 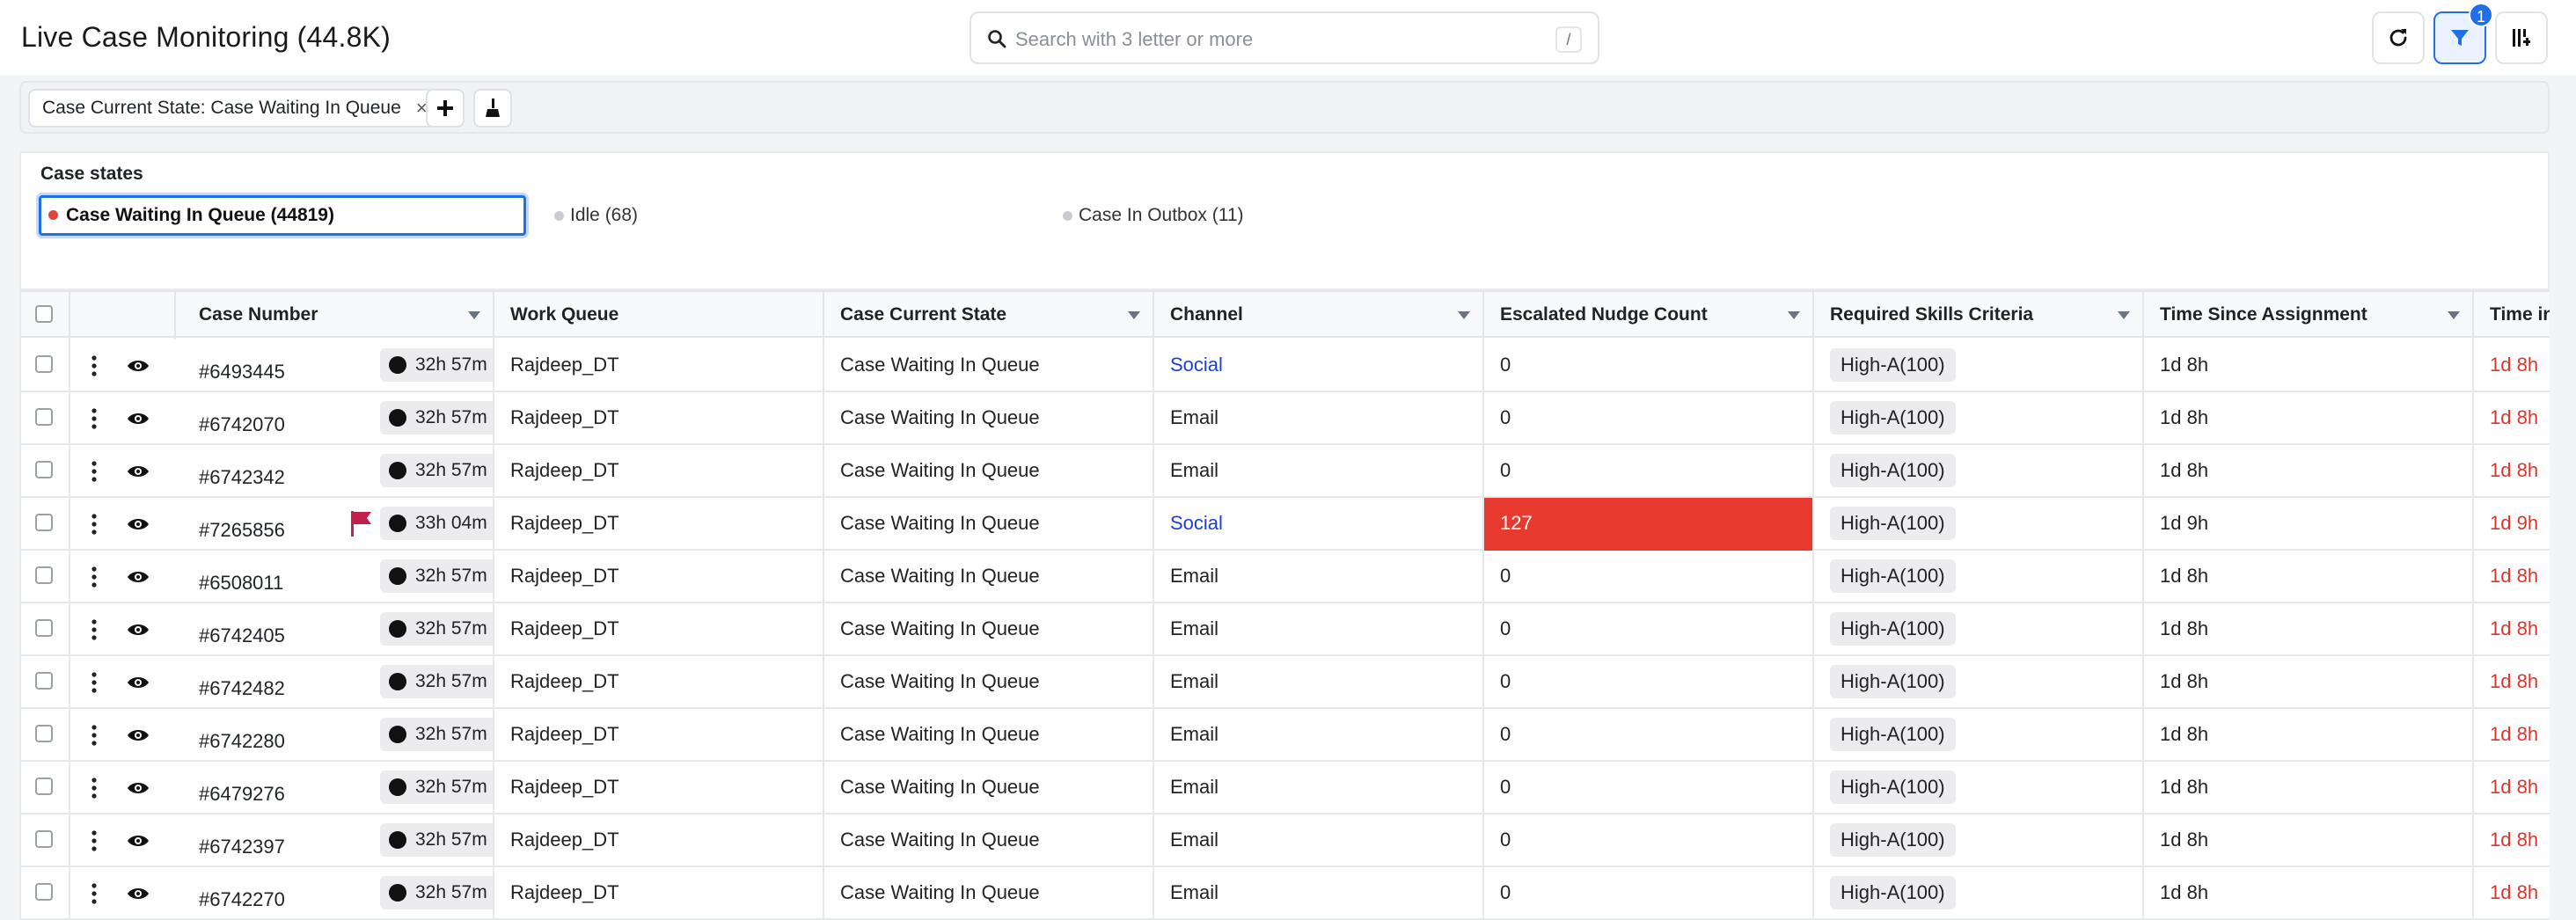 I want to click on column-header-case-number: Case Number, so click(x=335, y=316).